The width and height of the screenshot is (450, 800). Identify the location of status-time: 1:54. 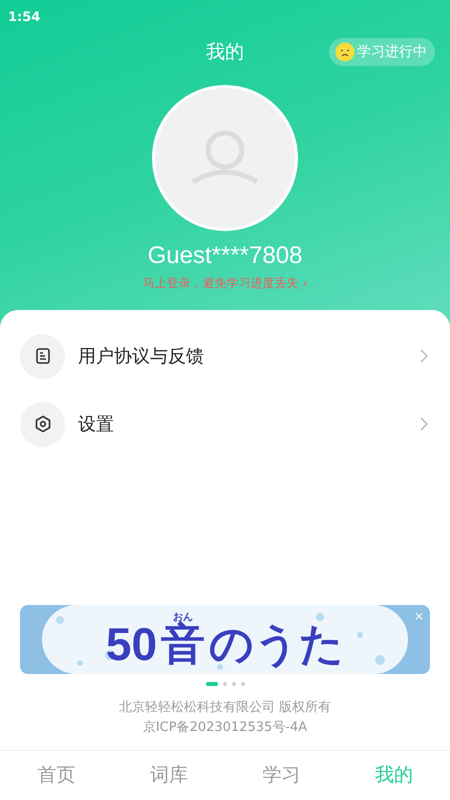
(24, 17).